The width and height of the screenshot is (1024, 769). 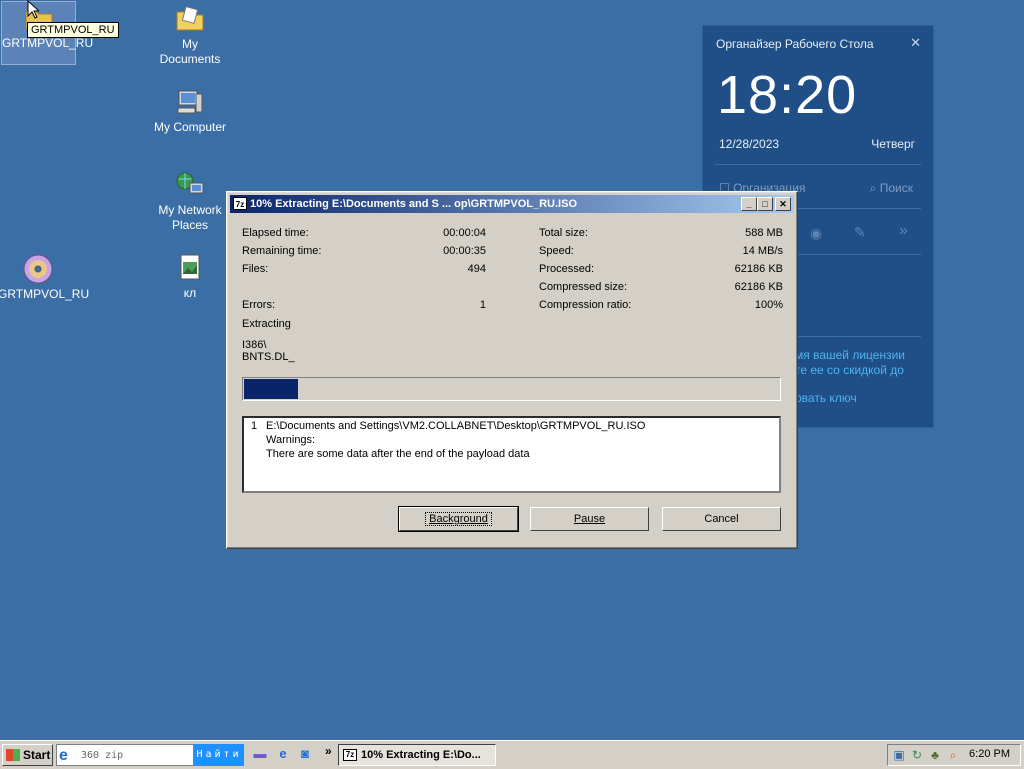 I want to click on find-button: Найти, so click(x=219, y=755).